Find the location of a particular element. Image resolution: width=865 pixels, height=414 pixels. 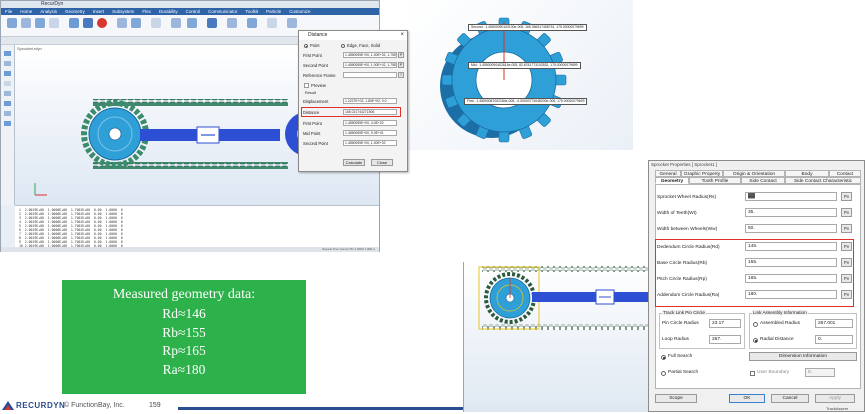

tab-tooth-profile: Tooth Profile is located at coordinates (715, 180).